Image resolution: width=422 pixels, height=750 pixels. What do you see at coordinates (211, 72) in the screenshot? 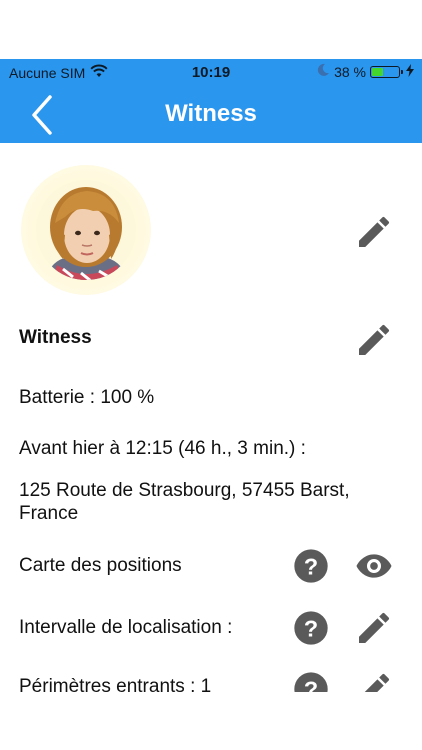
I see `status-bar: Aucune SIM 10:19 38 %` at bounding box center [211, 72].